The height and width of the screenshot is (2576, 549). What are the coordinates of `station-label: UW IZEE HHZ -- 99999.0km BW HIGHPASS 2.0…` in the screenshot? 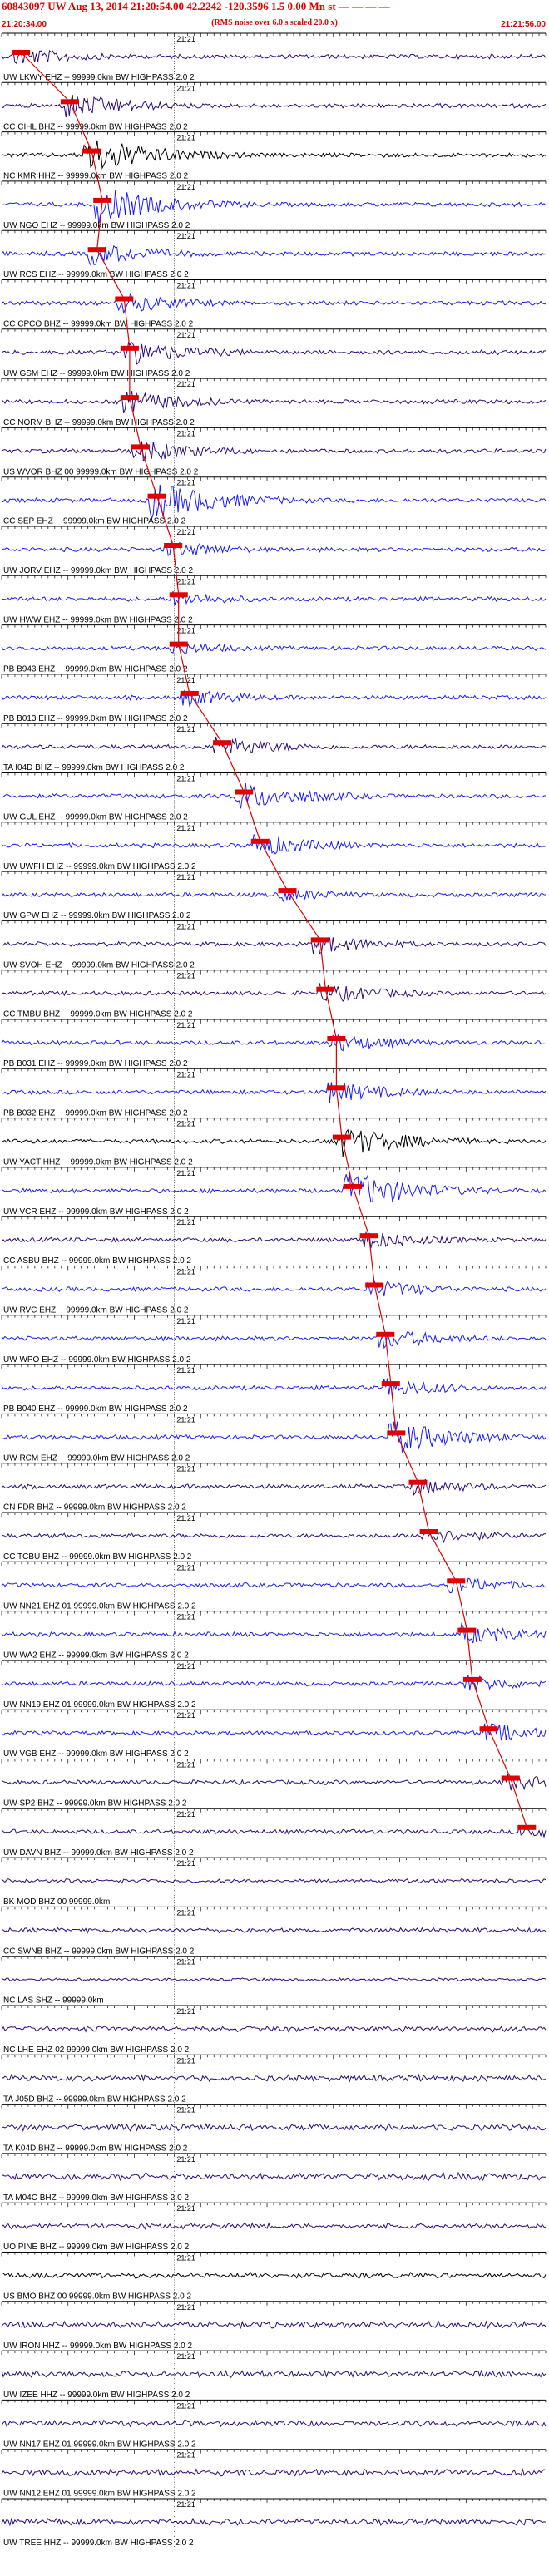 It's located at (96, 2395).